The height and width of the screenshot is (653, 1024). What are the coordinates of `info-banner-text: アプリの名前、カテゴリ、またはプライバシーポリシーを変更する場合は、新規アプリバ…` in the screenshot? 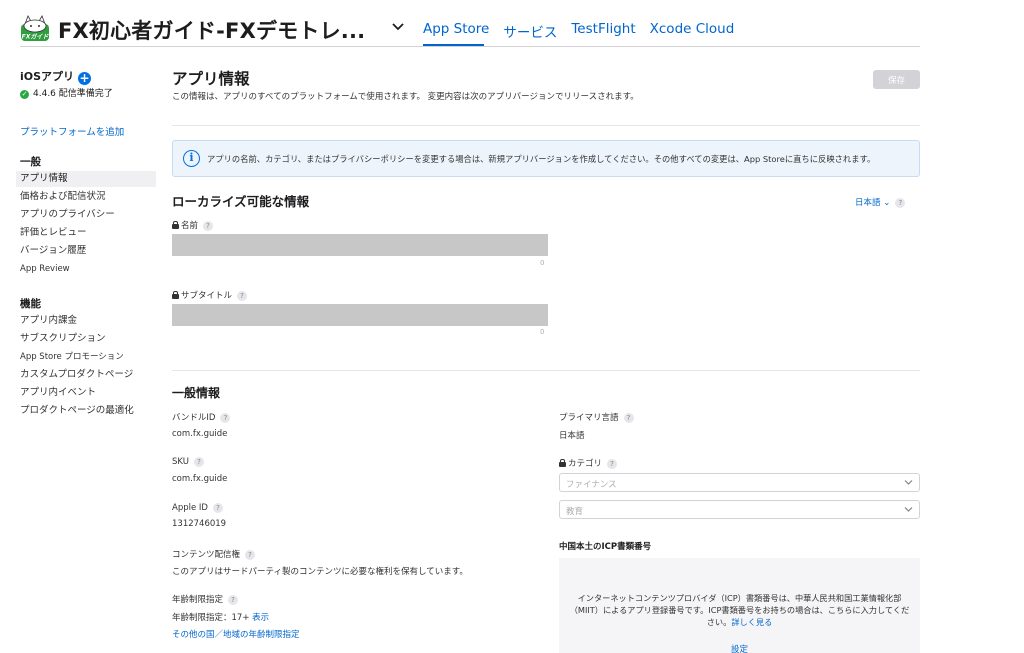 It's located at (541, 159).